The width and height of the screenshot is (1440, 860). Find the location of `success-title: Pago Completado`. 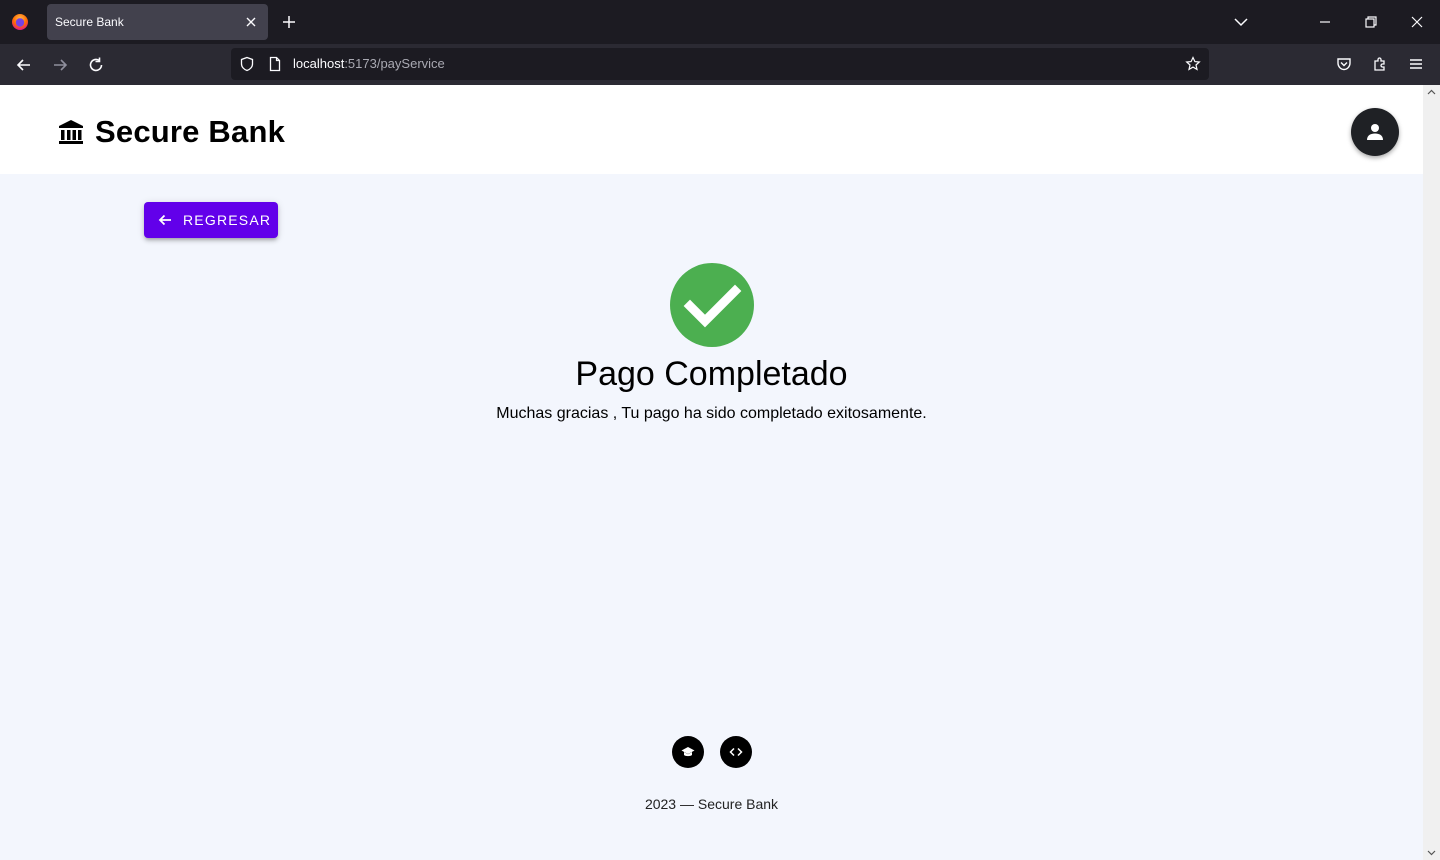

success-title: Pago Completado is located at coordinates (711, 374).